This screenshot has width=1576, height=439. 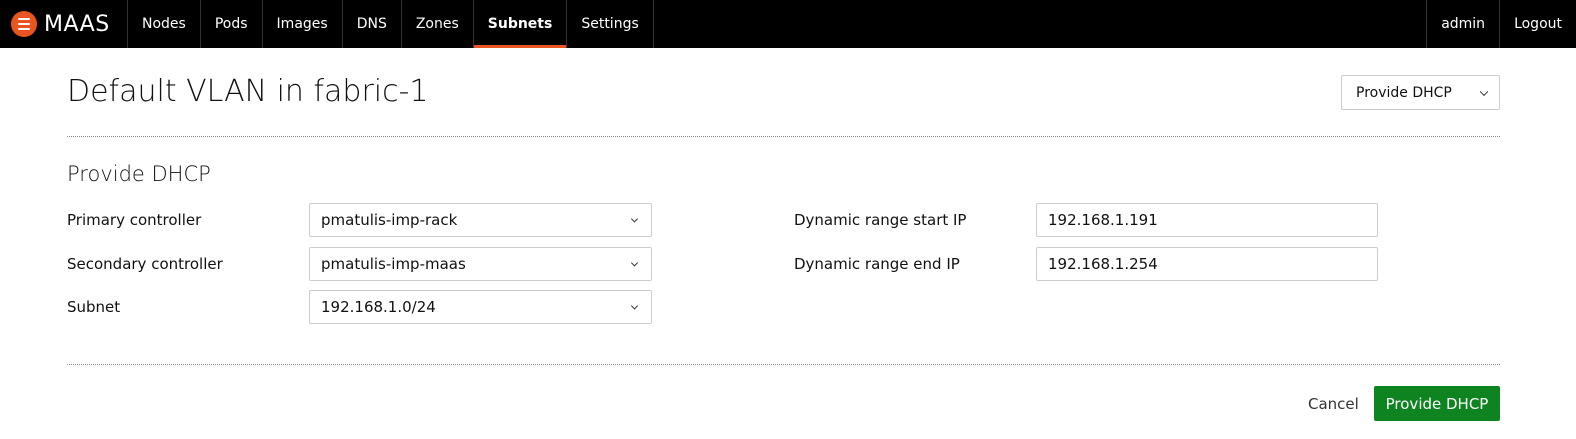 I want to click on range-start-label: Dynamic range start IP, so click(x=880, y=220).